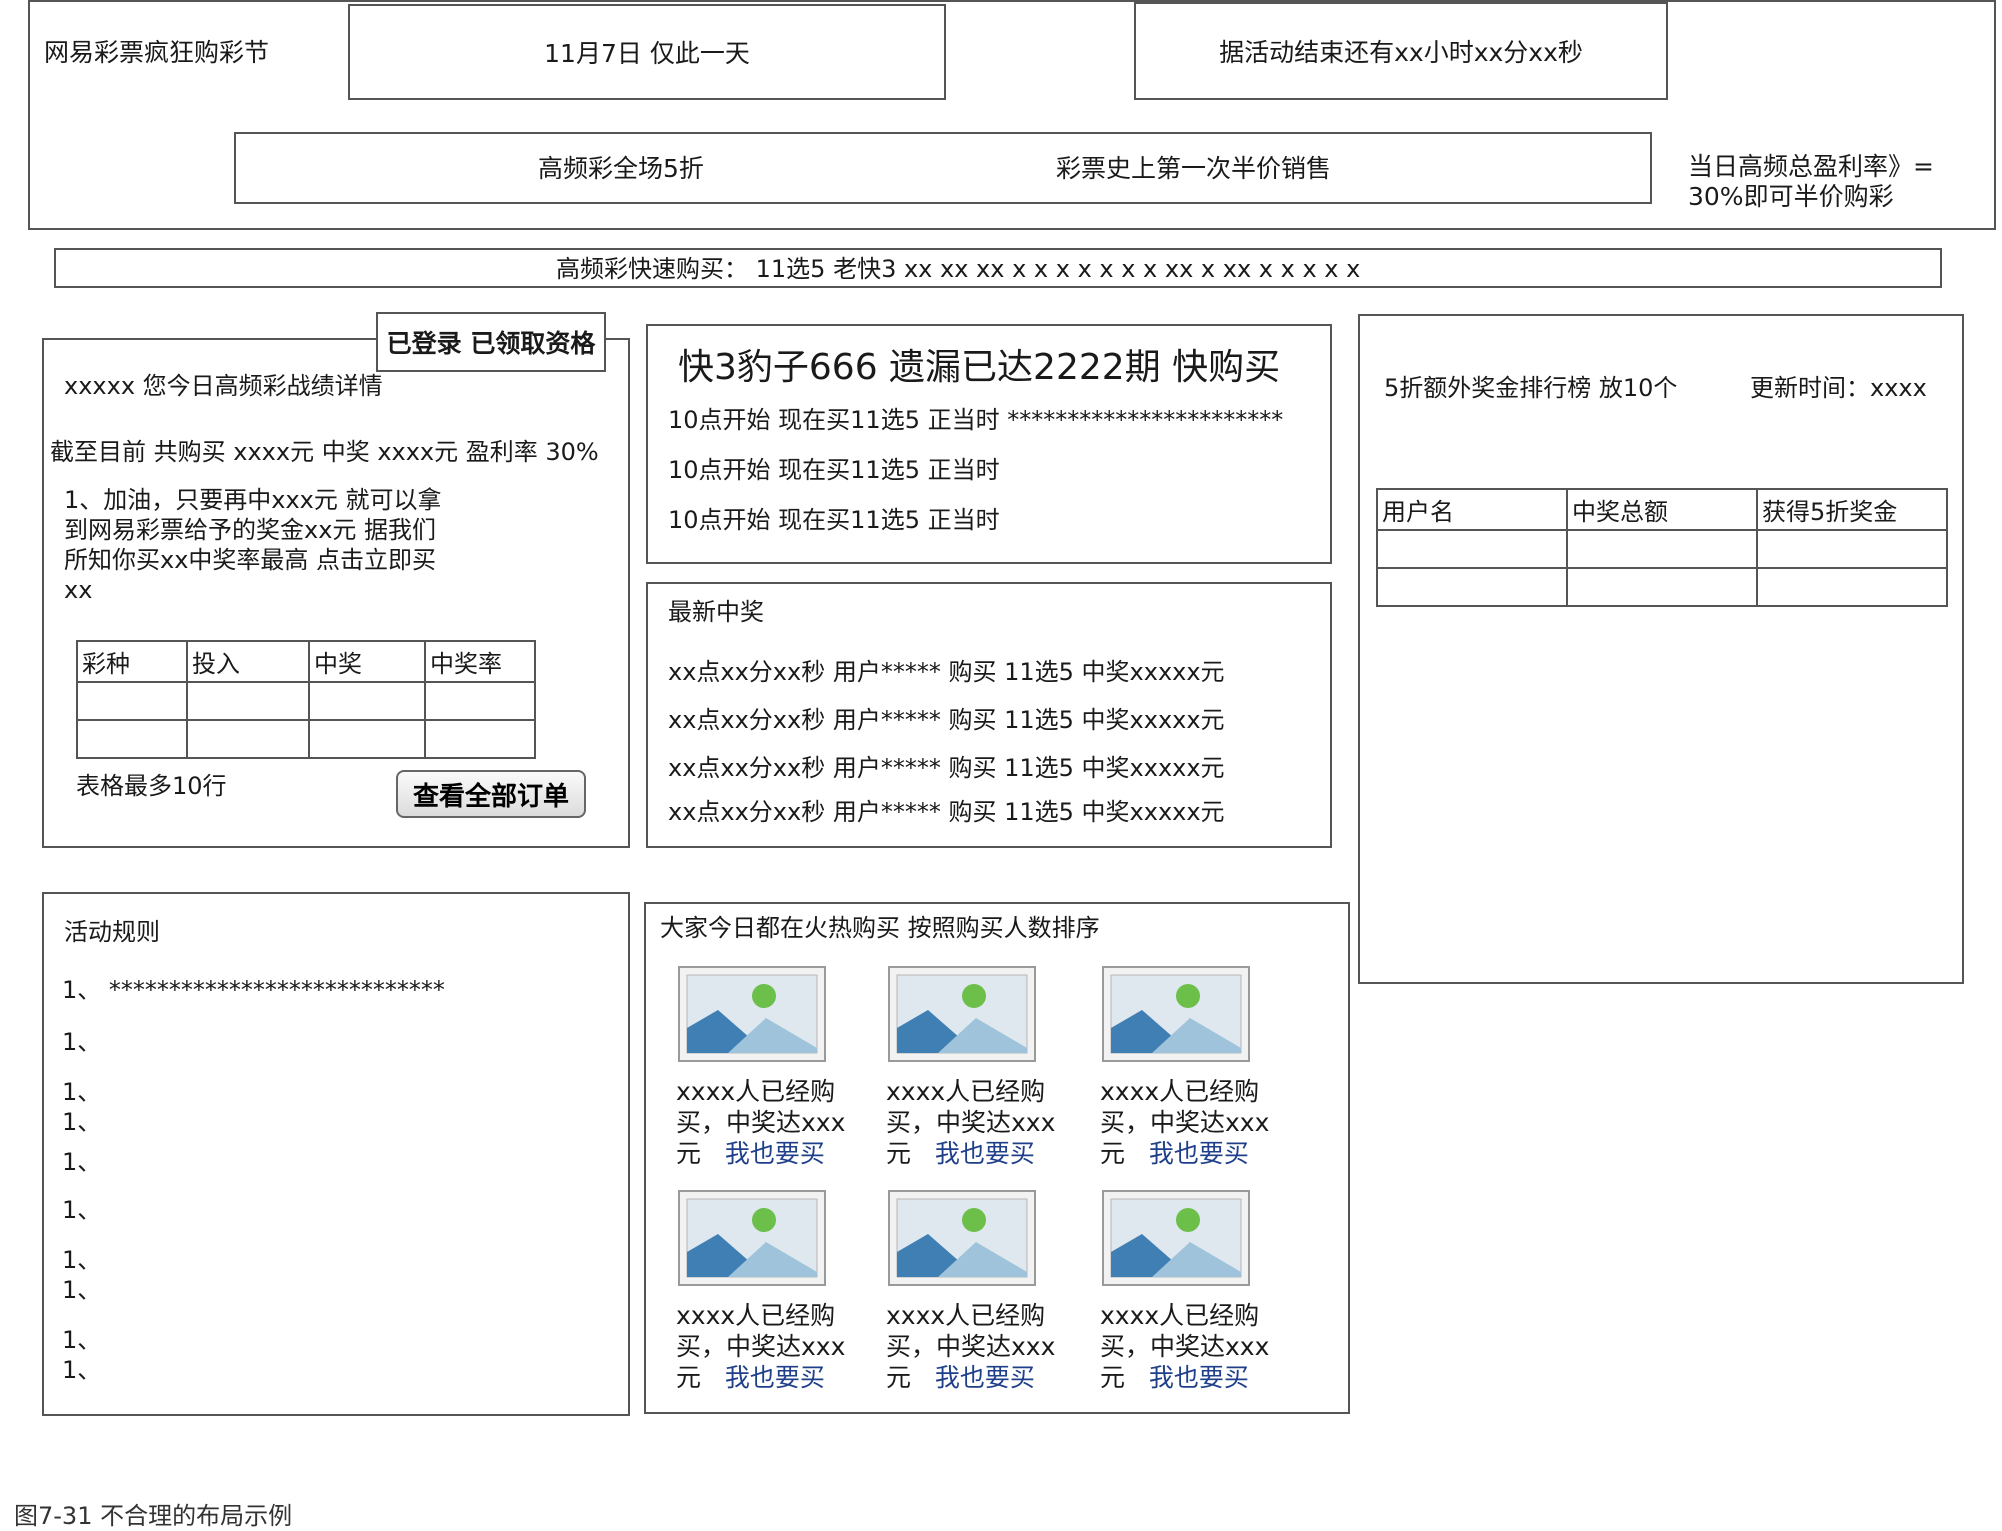 The image size is (2002, 1531). What do you see at coordinates (621, 168) in the screenshot?
I see `promo-left-text: 高频彩全场5折` at bounding box center [621, 168].